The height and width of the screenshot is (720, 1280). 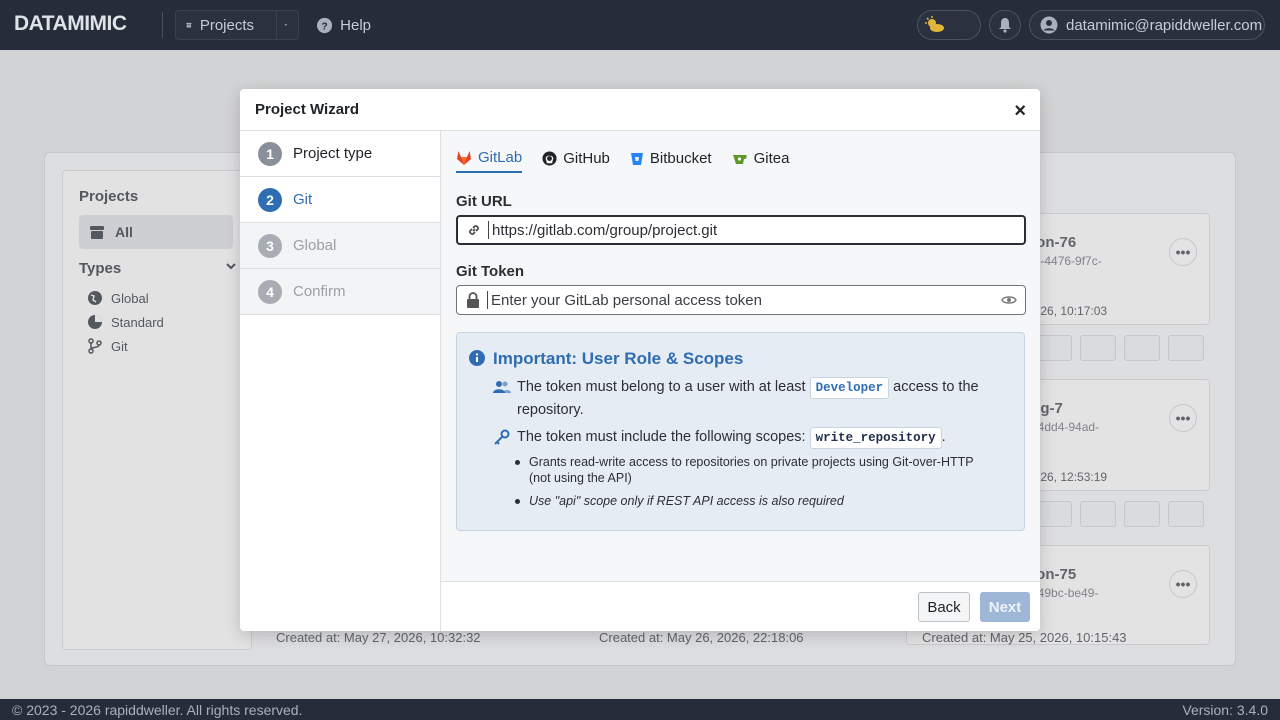 I want to click on step-label: Project type, so click(x=333, y=153).